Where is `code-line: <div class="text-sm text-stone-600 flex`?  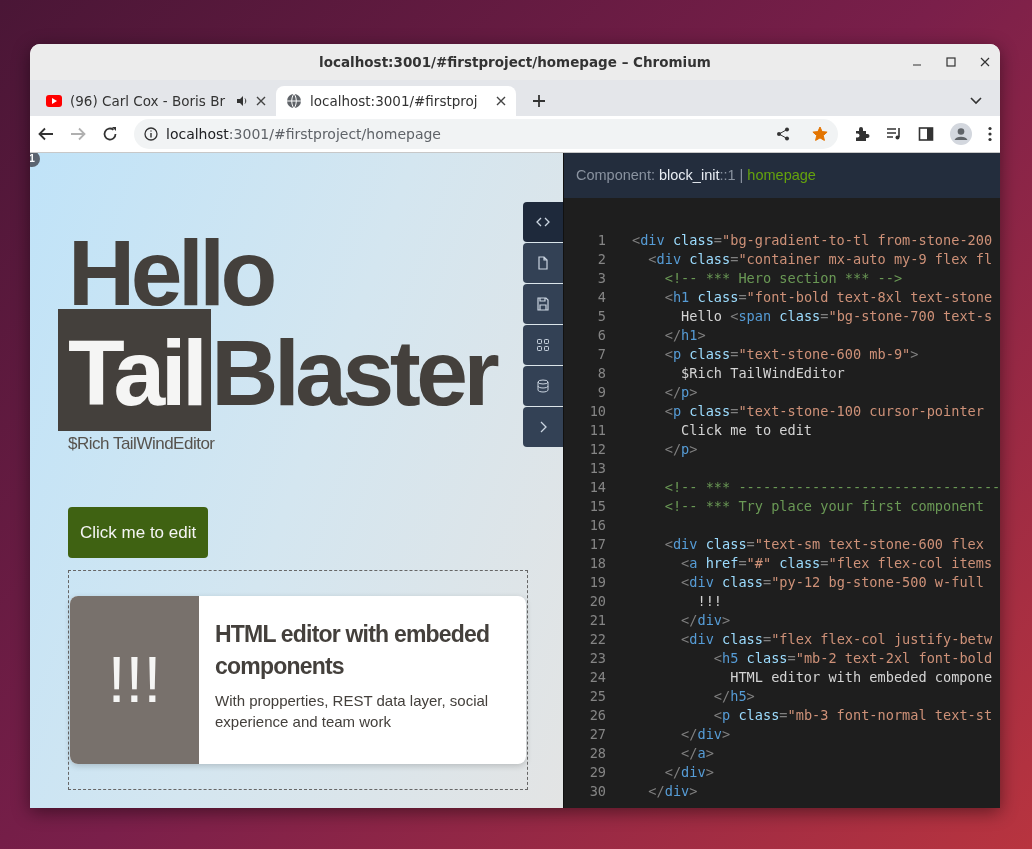
code-line: <div class="text-sm text-stone-600 flex is located at coordinates (823, 544).